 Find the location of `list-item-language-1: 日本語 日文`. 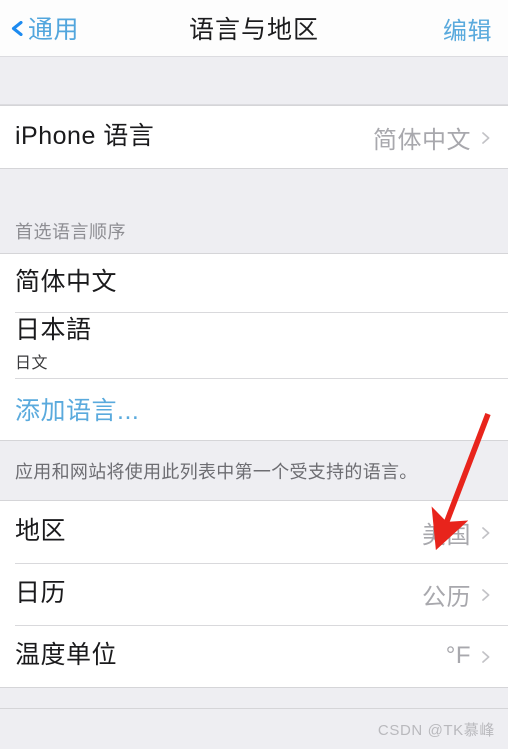

list-item-language-1: 日本語 日文 is located at coordinates (254, 345).